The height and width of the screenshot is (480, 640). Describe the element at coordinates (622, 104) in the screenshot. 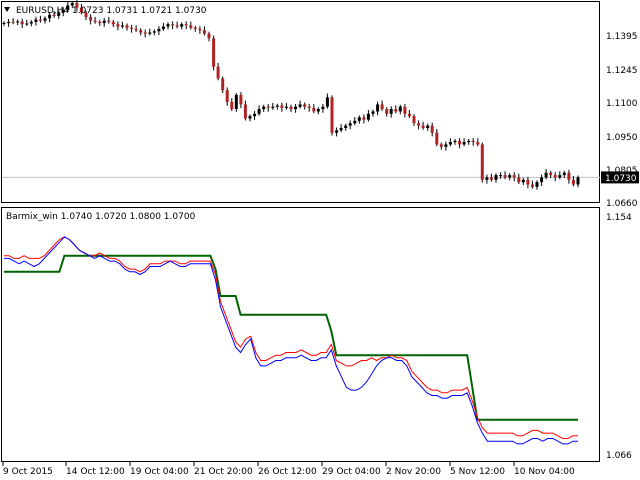

I see `main-y-tick: 1.1100` at that location.